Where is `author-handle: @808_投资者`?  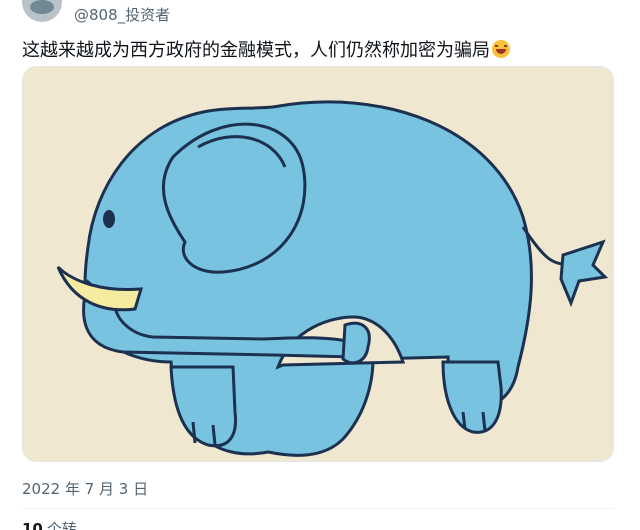 author-handle: @808_投资者 is located at coordinates (122, 14).